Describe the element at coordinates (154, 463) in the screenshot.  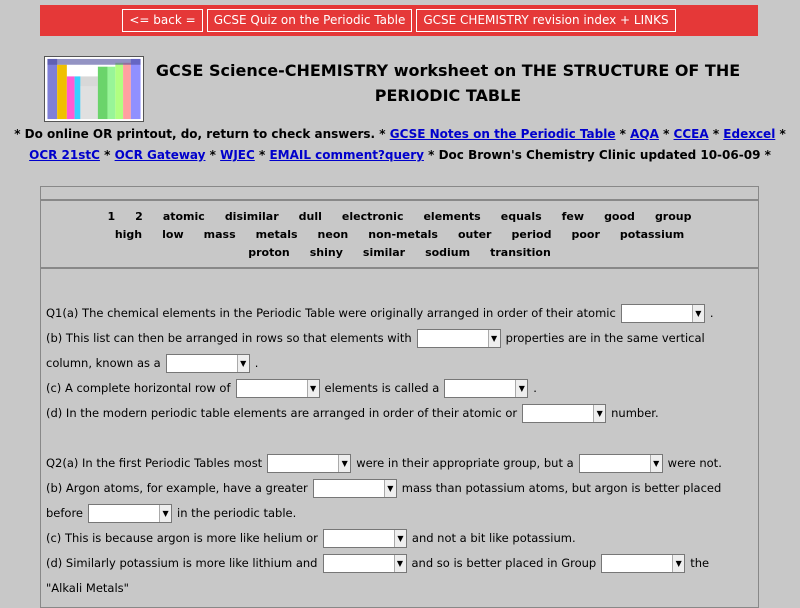
I see `question-text: Q2(a) In the first Periodic Tables most` at that location.